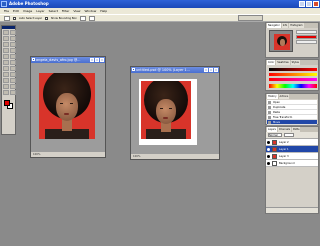  Describe the element at coordinates (284, 156) in the screenshot. I see `layer-name: Layer 3` at that location.